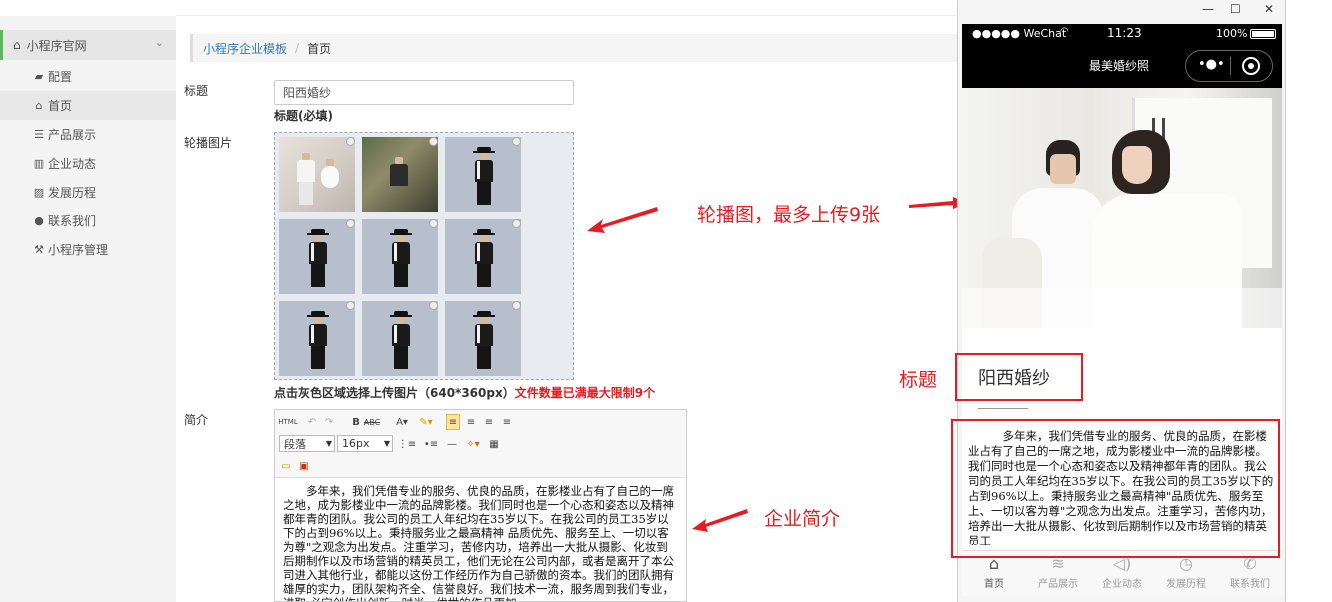 The image size is (1332, 602). What do you see at coordinates (1003, 408) in the screenshot?
I see `title-underline` at bounding box center [1003, 408].